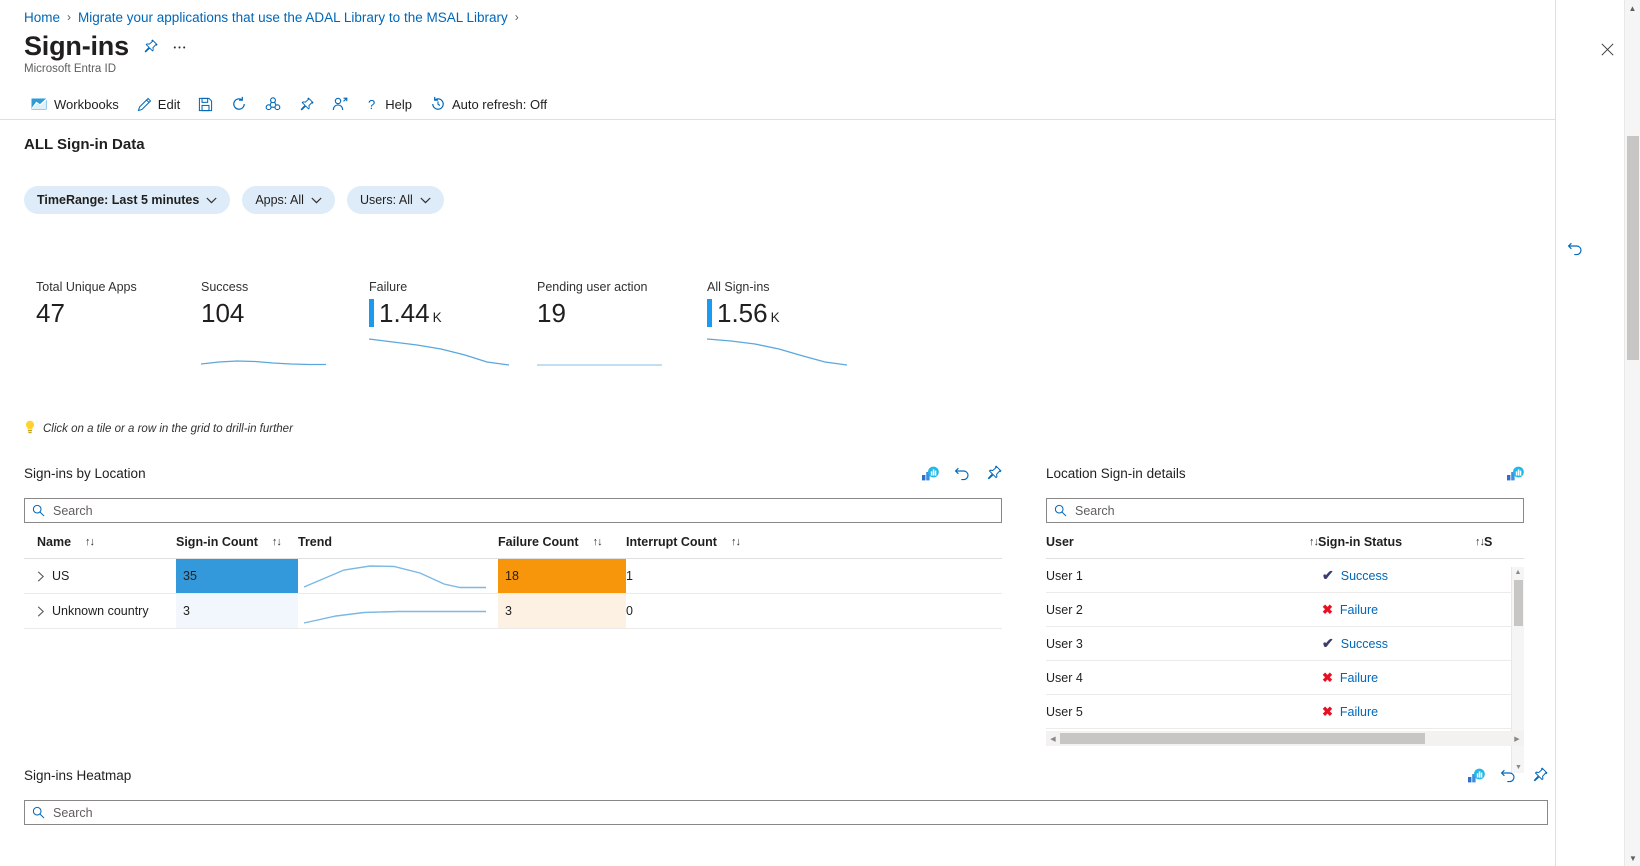 The image size is (1640, 866). What do you see at coordinates (239, 104) in the screenshot?
I see `refresh-button` at bounding box center [239, 104].